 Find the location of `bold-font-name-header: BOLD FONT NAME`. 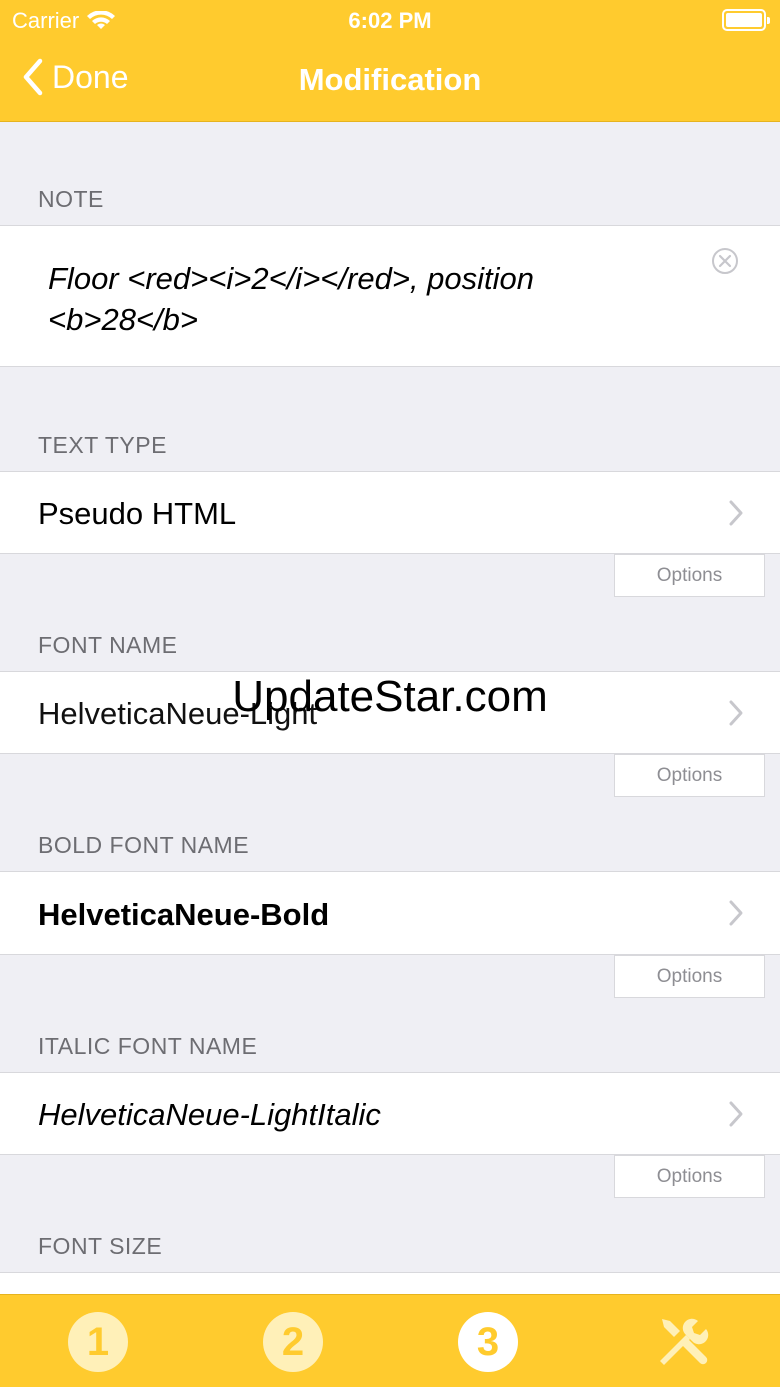

bold-font-name-header: BOLD FONT NAME is located at coordinates (144, 845).